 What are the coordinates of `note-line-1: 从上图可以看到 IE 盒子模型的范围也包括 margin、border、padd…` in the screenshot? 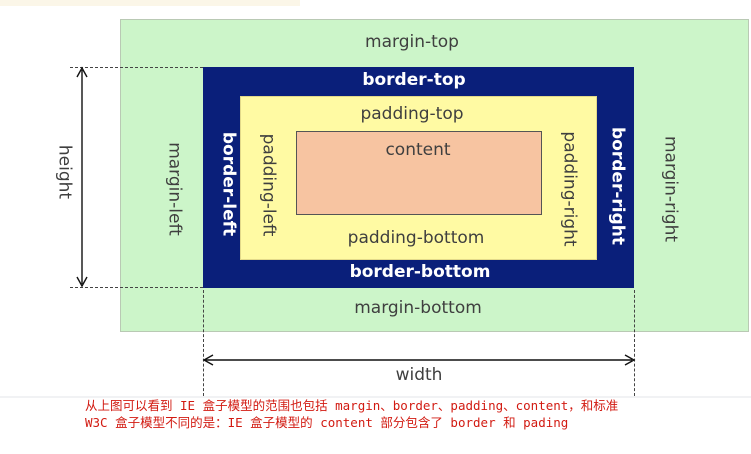 It's located at (352, 405).